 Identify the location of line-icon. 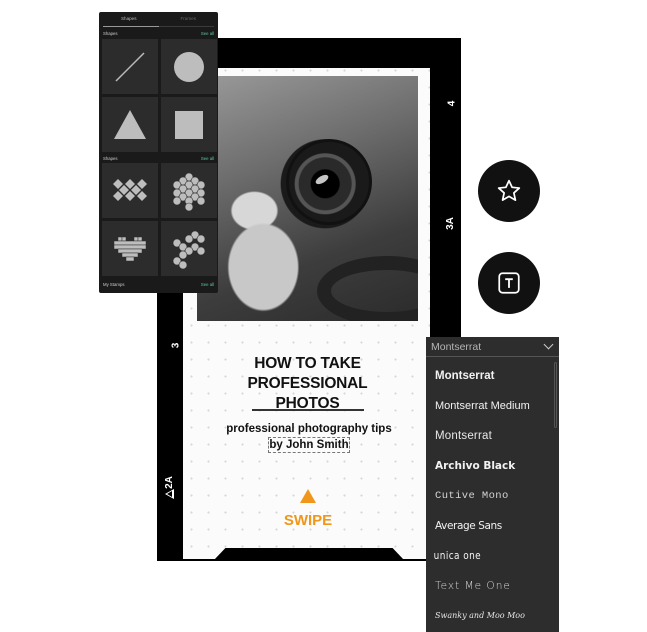
(130, 66).